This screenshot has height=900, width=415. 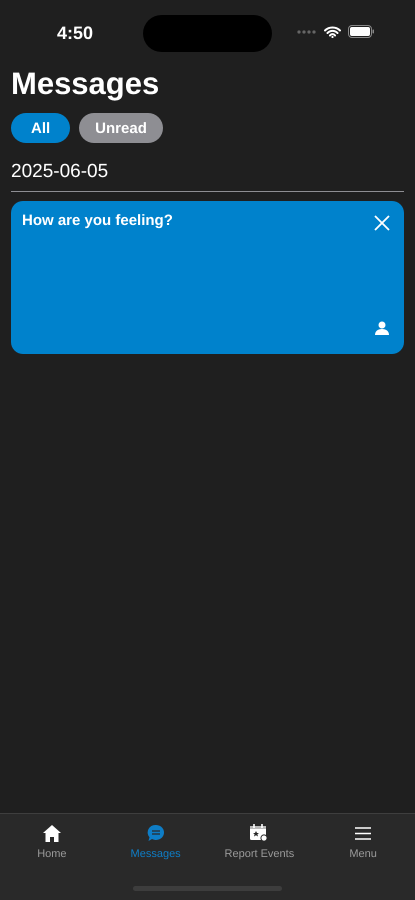 What do you see at coordinates (155, 833) in the screenshot?
I see `chat-bubble-icon` at bounding box center [155, 833].